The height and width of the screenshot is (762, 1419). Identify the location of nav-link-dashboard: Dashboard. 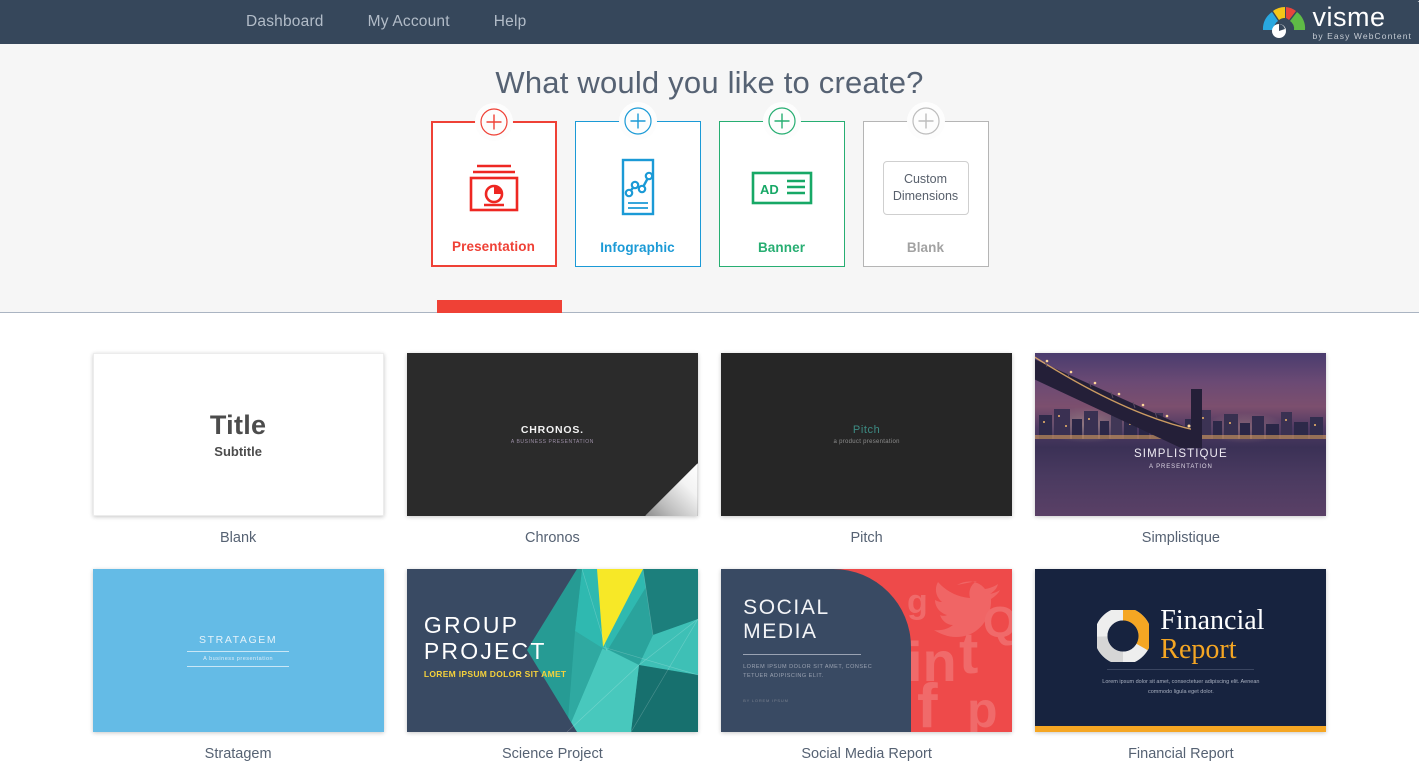
(285, 22).